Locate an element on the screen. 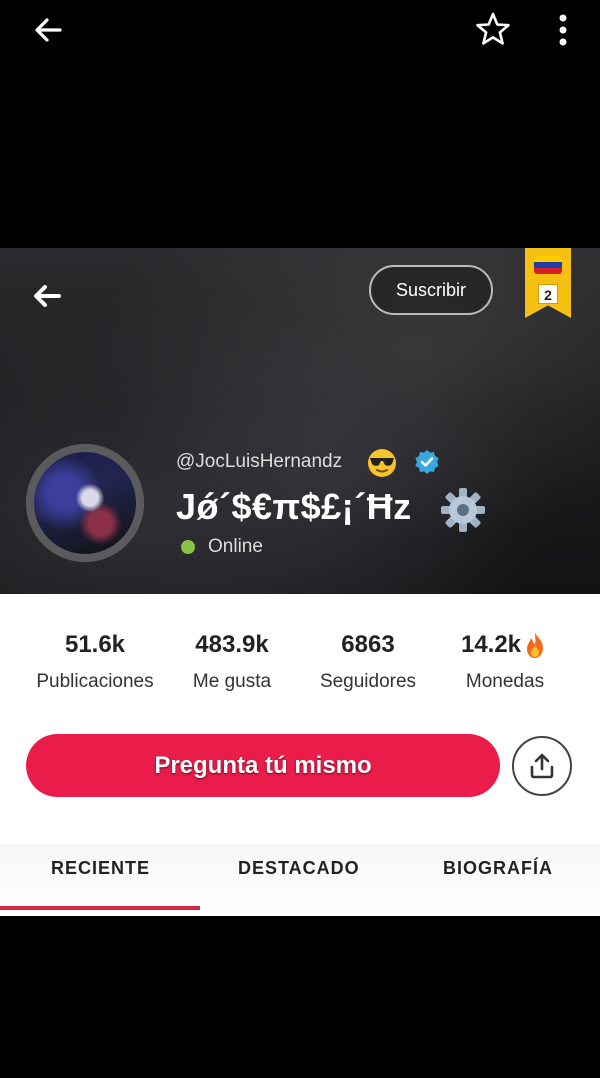 The height and width of the screenshot is (1078, 600). online-status-dot is located at coordinates (188, 547).